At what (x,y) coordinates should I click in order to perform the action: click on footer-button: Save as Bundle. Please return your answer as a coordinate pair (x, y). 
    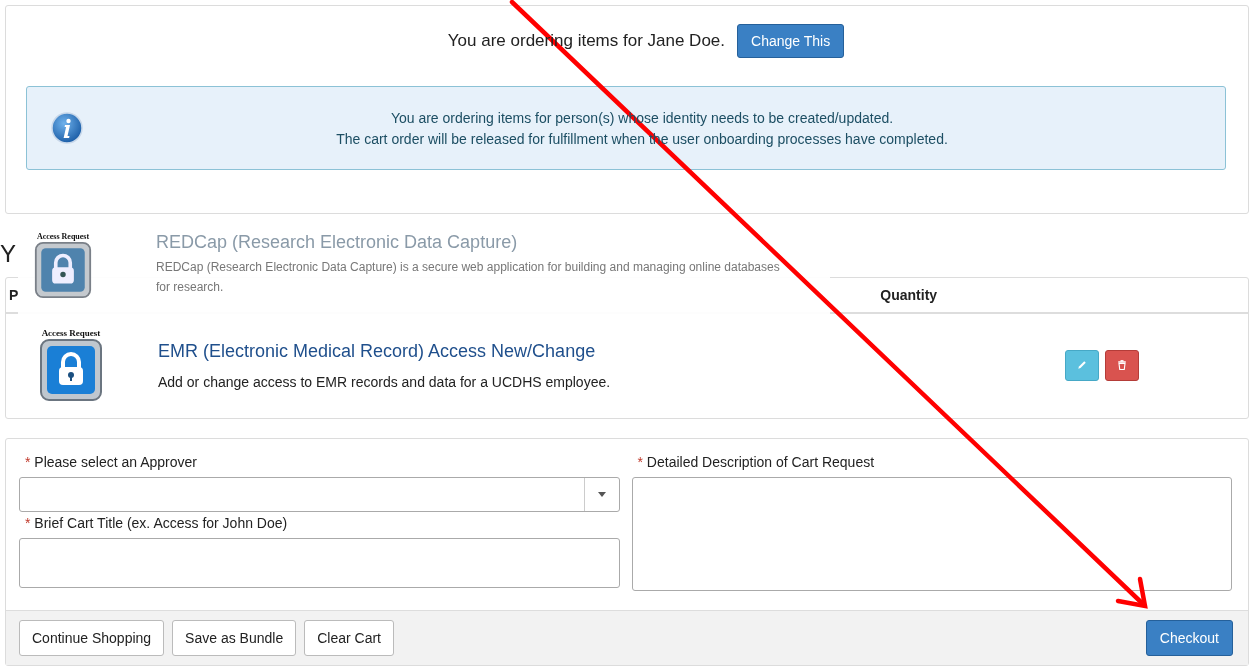
    Looking at the image, I should click on (234, 638).